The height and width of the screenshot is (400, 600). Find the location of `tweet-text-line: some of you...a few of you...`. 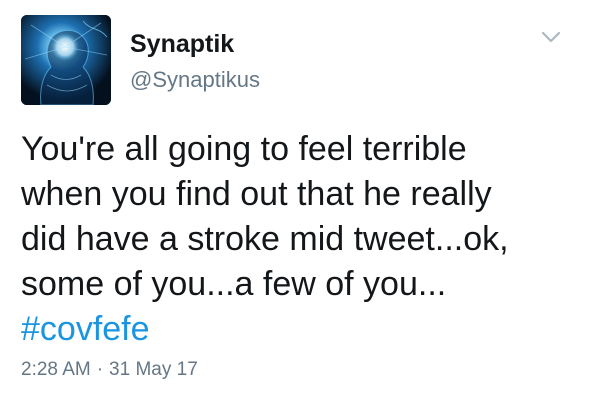

tweet-text-line: some of you...a few of you... is located at coordinates (234, 284).